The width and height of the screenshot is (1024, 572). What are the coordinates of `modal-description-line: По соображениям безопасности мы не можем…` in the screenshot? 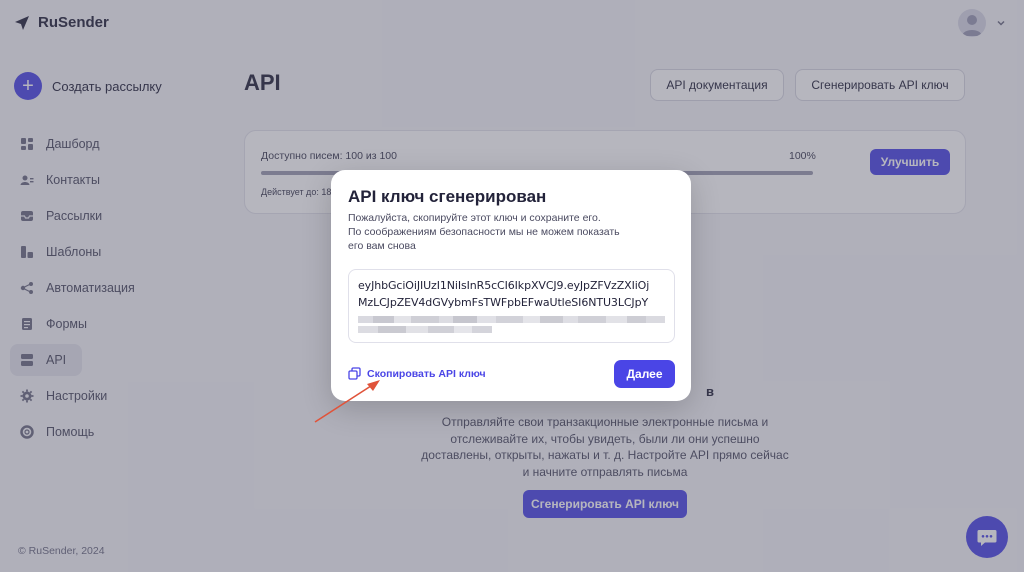 It's located at (484, 232).